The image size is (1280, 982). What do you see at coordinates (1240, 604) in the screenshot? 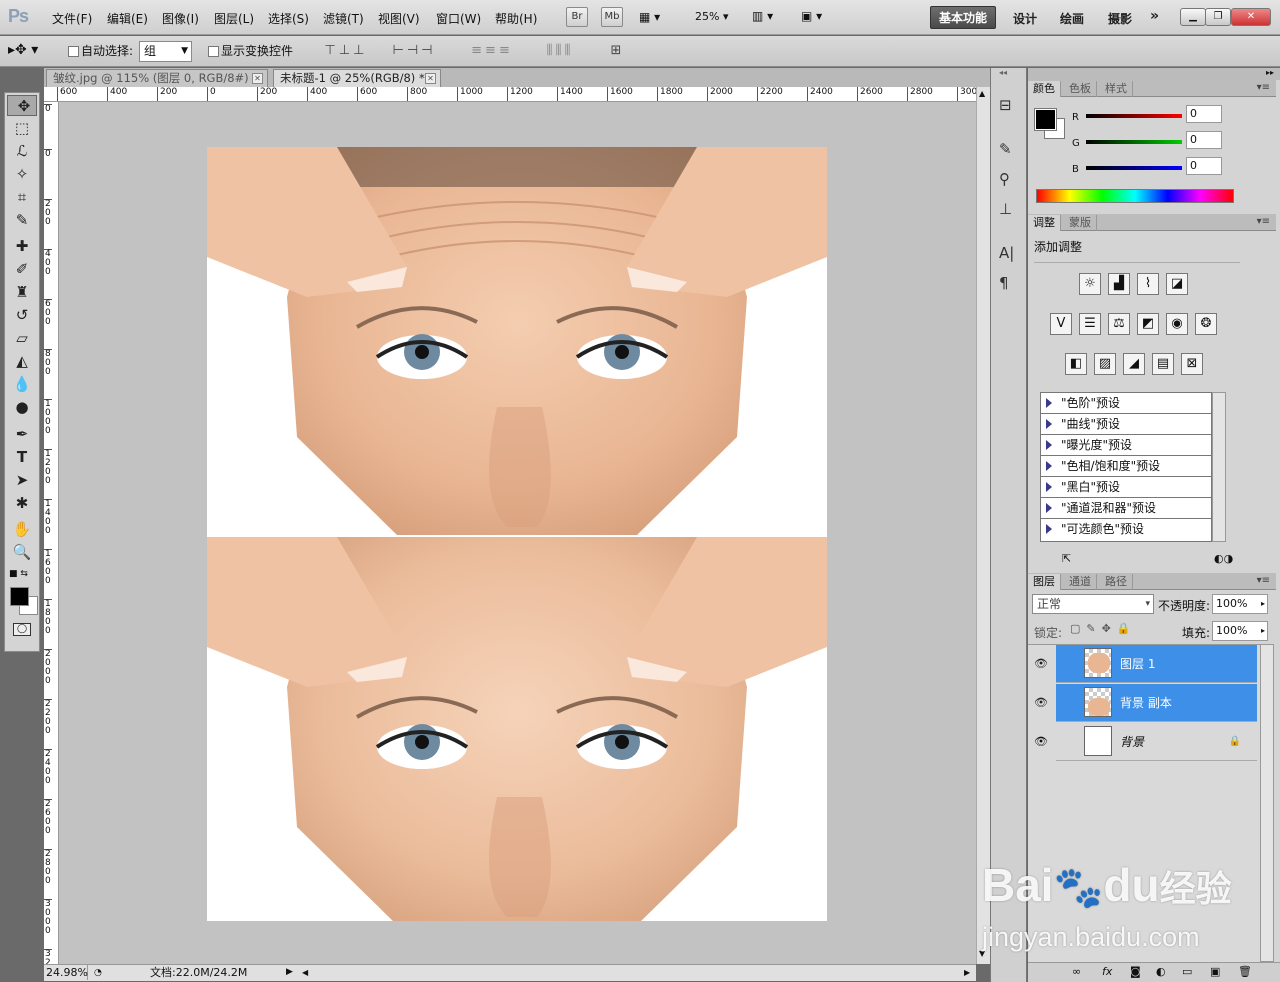
I see `opacity-input: 100% ▸` at bounding box center [1240, 604].